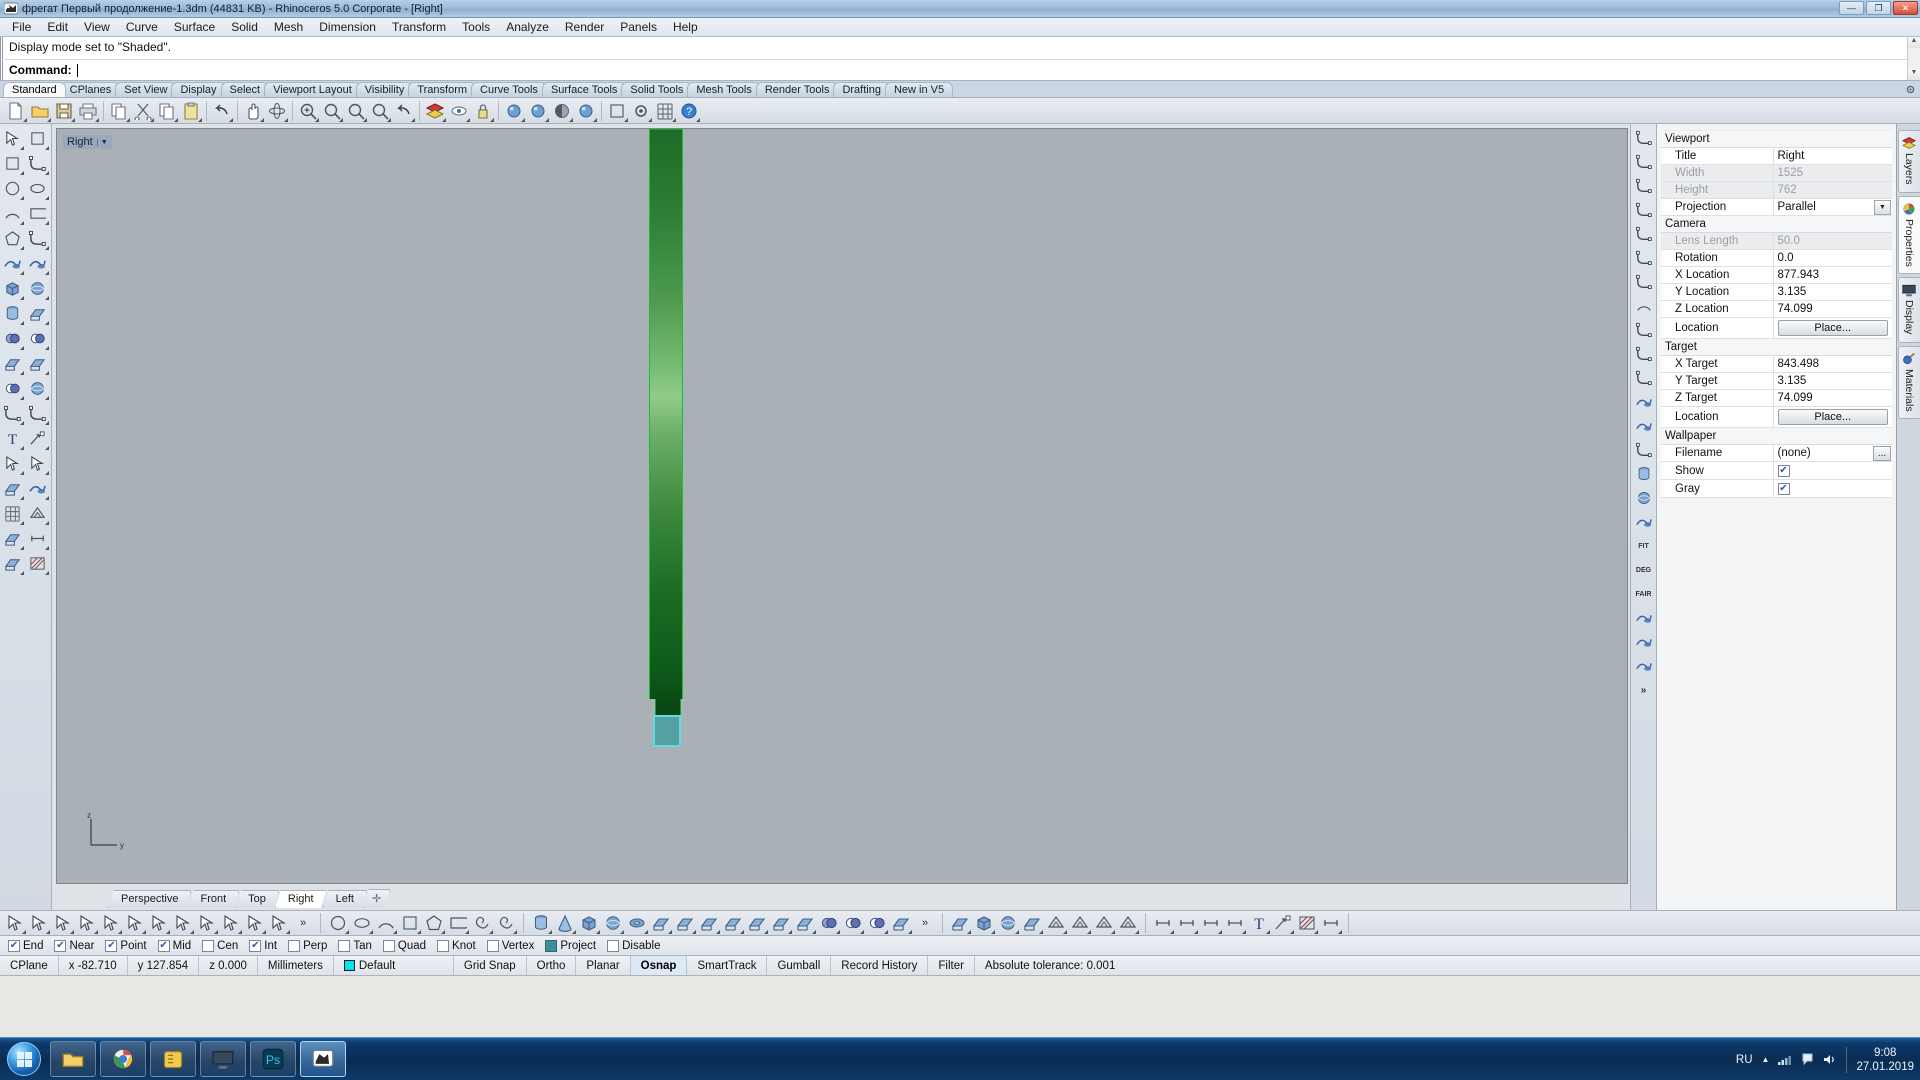 The image size is (1920, 1080). I want to click on hatch-icon, so click(37, 563).